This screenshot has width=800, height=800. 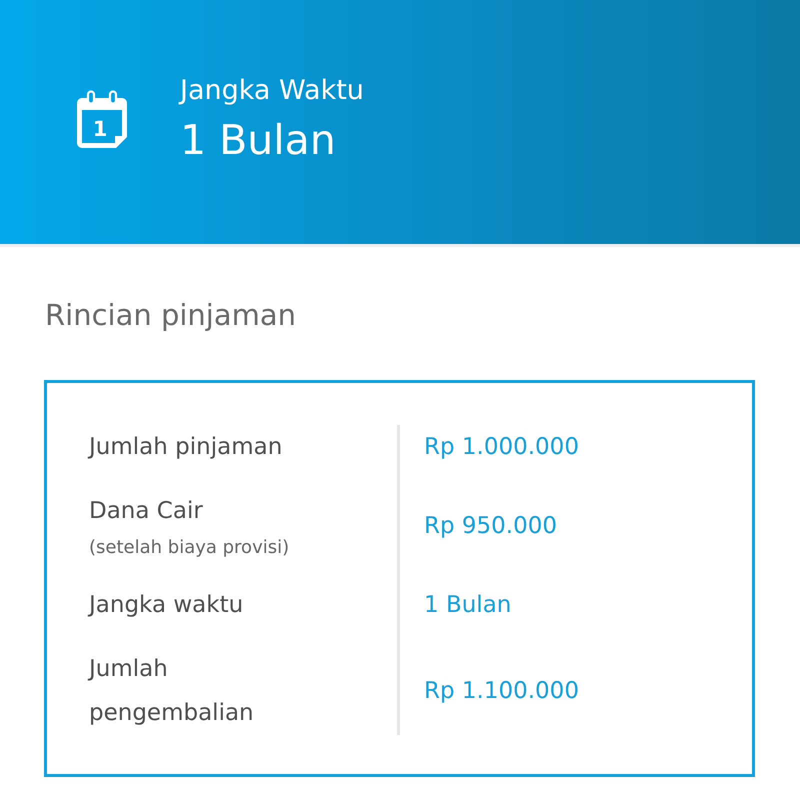 What do you see at coordinates (170, 315) in the screenshot?
I see `section-title: Rincian pinjaman` at bounding box center [170, 315].